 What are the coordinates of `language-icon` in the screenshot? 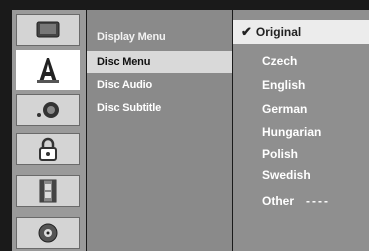 It's located at (48, 70).